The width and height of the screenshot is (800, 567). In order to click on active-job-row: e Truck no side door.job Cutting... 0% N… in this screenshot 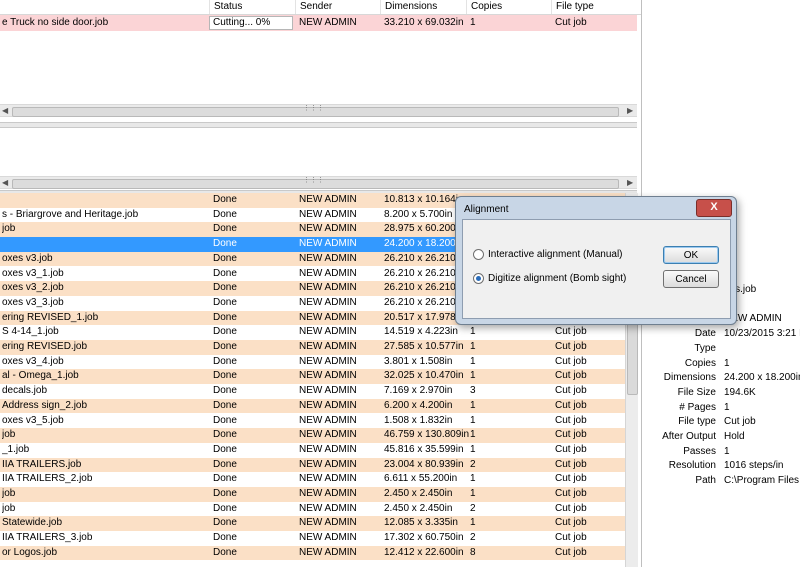, I will do `click(318, 23)`.